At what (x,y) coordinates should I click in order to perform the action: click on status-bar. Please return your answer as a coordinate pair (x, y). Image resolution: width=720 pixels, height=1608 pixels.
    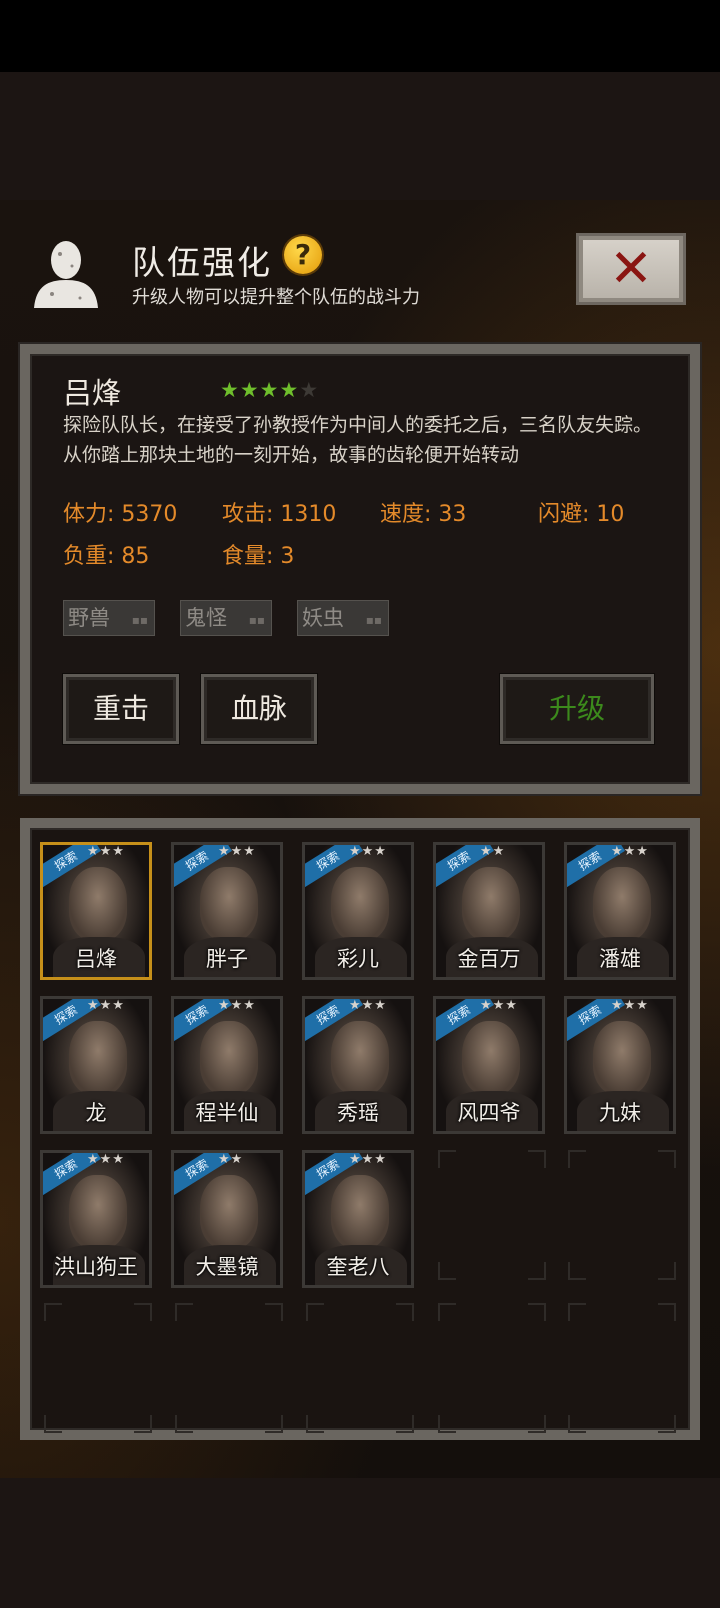
    Looking at the image, I should click on (360, 36).